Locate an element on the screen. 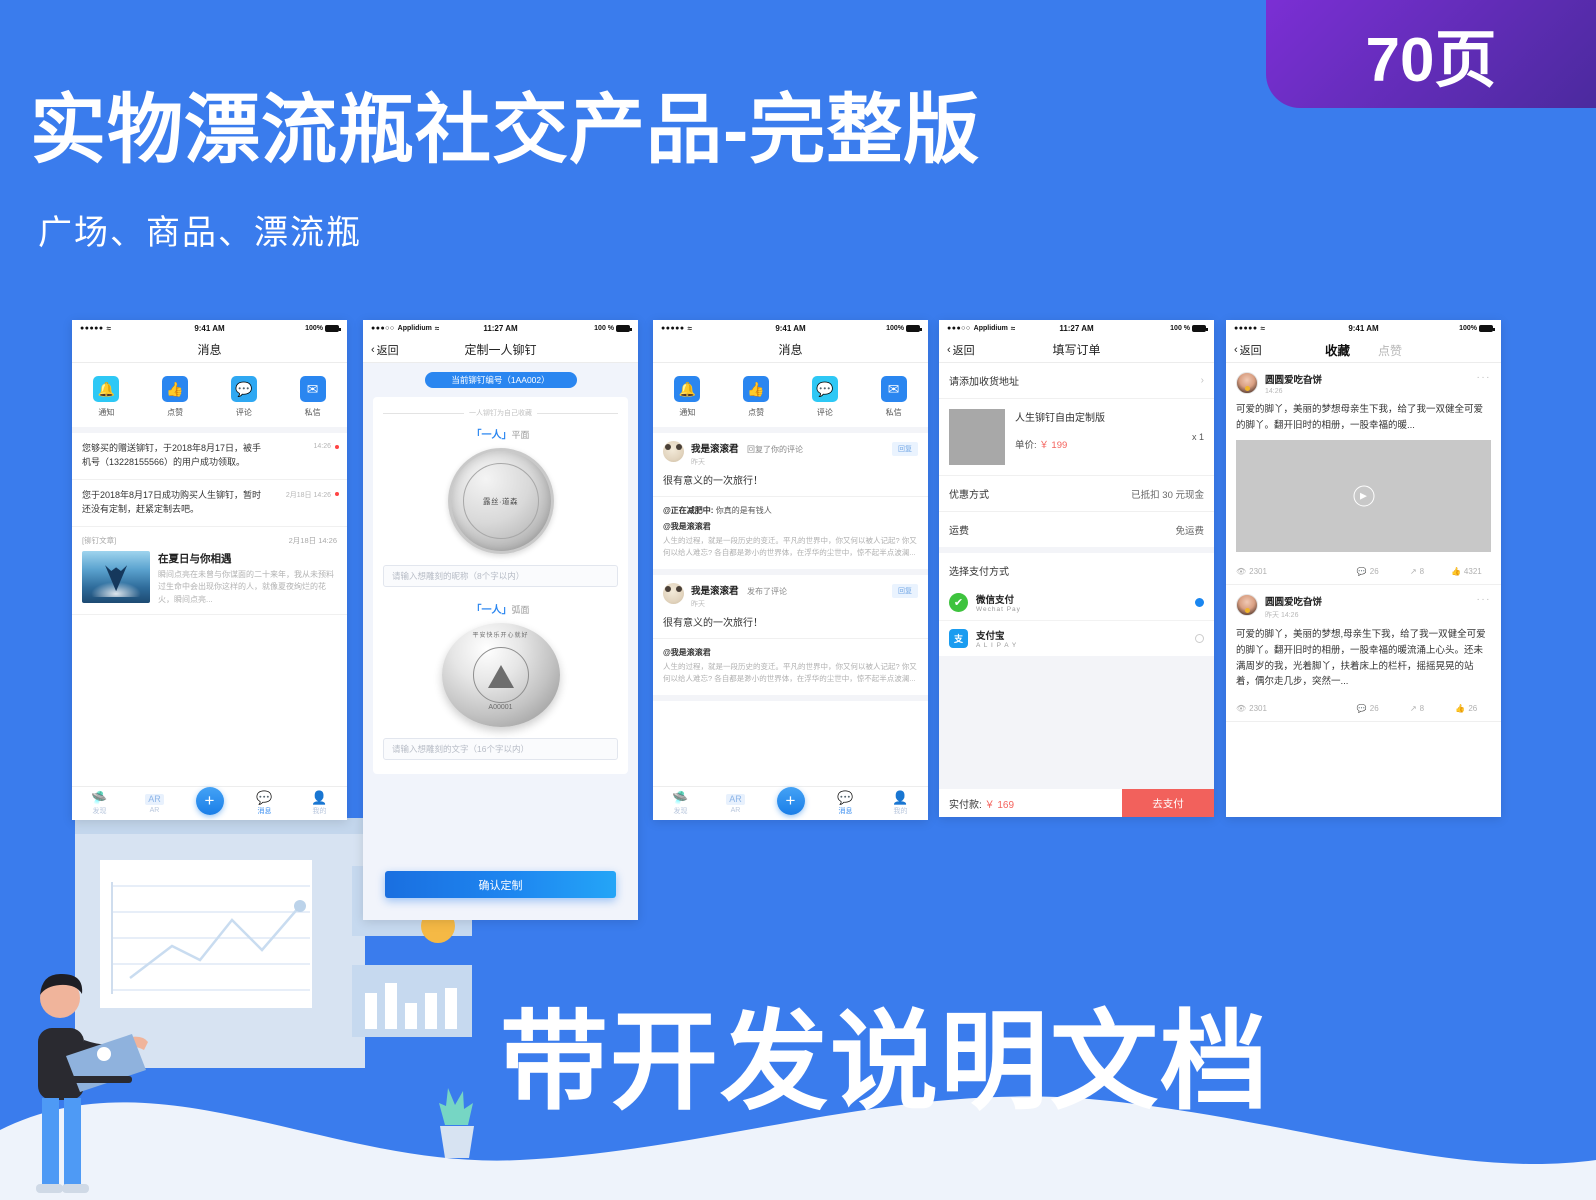 This screenshot has width=1596, height=1200. total-line: 实付款: ￥ 169 is located at coordinates (976, 803).